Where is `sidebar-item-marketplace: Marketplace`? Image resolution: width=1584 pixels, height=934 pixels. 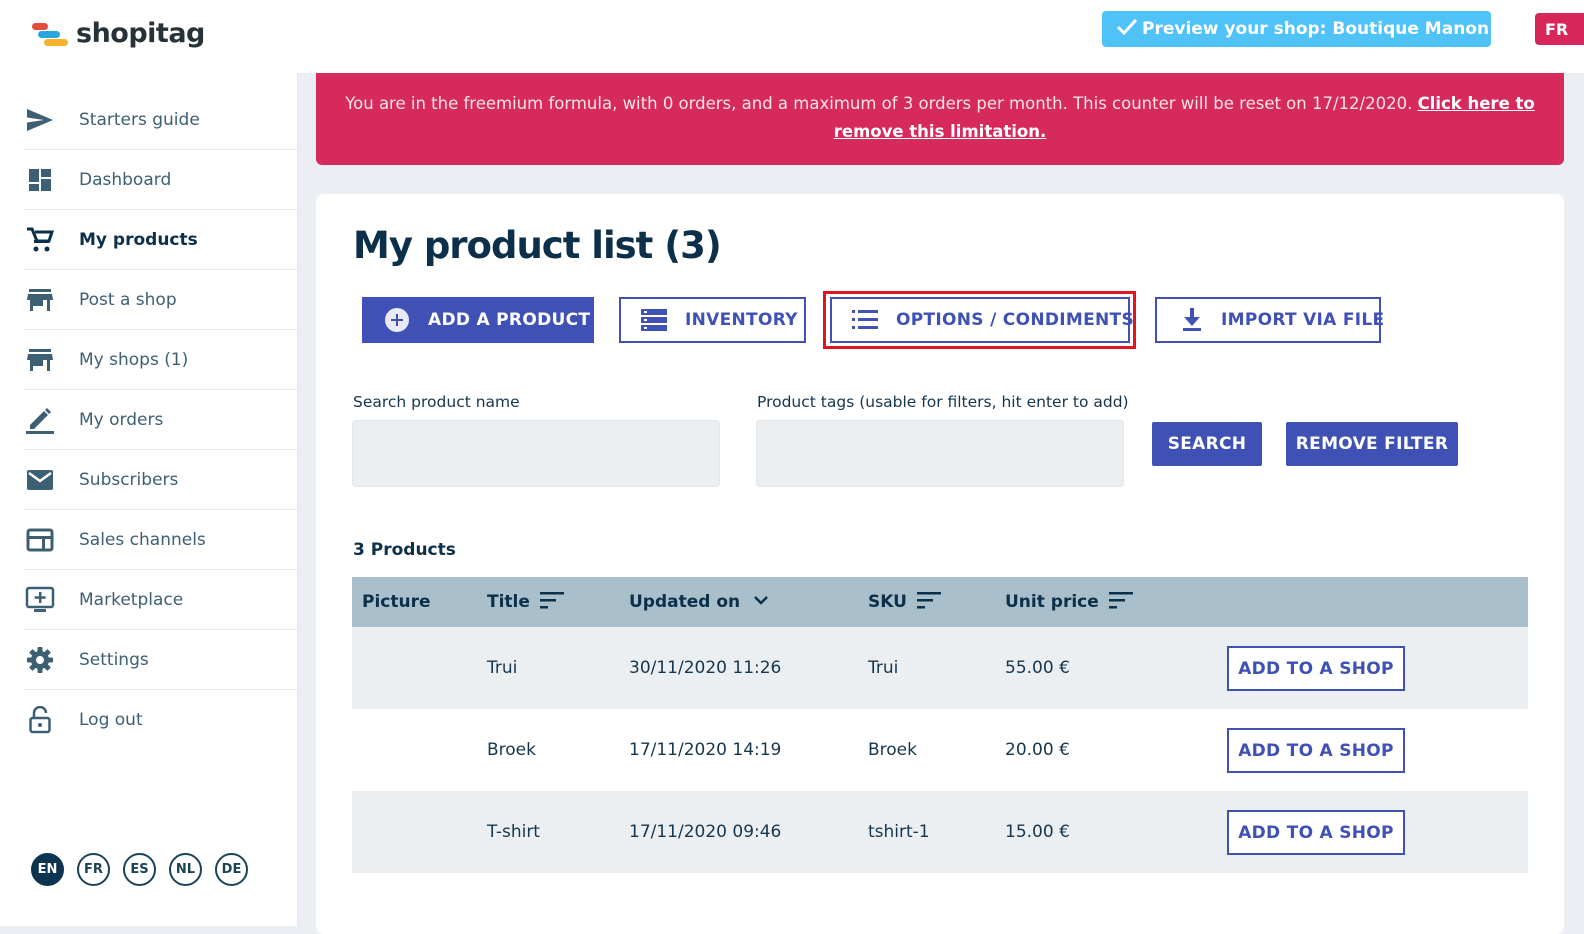 sidebar-item-marketplace: Marketplace is located at coordinates (160, 600).